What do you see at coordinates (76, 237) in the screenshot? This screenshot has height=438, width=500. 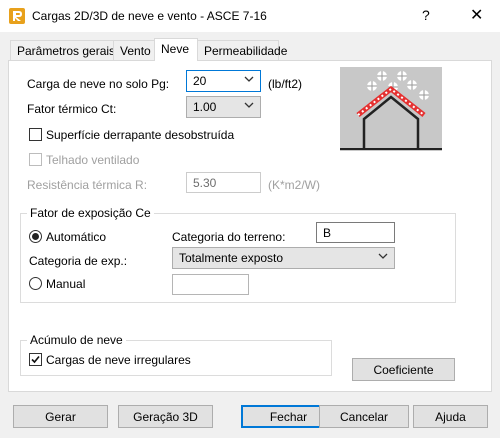 I see `automatic-label: Automático` at bounding box center [76, 237].